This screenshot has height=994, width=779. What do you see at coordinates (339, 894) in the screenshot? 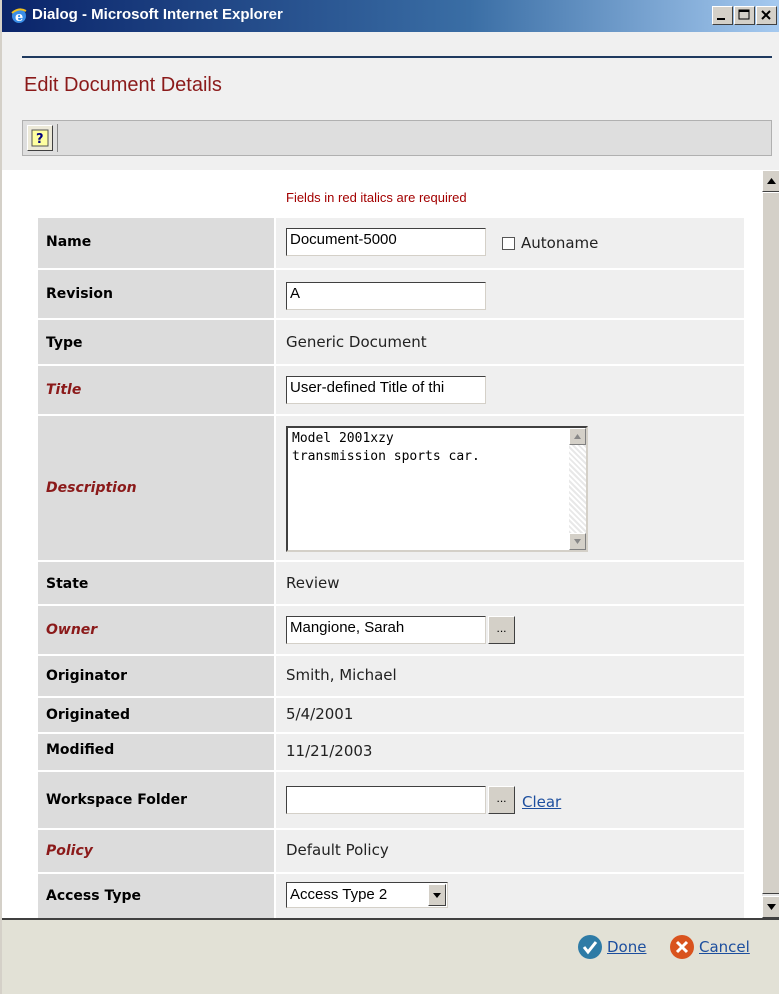
I see `access-type-value: Access Type 2` at bounding box center [339, 894].